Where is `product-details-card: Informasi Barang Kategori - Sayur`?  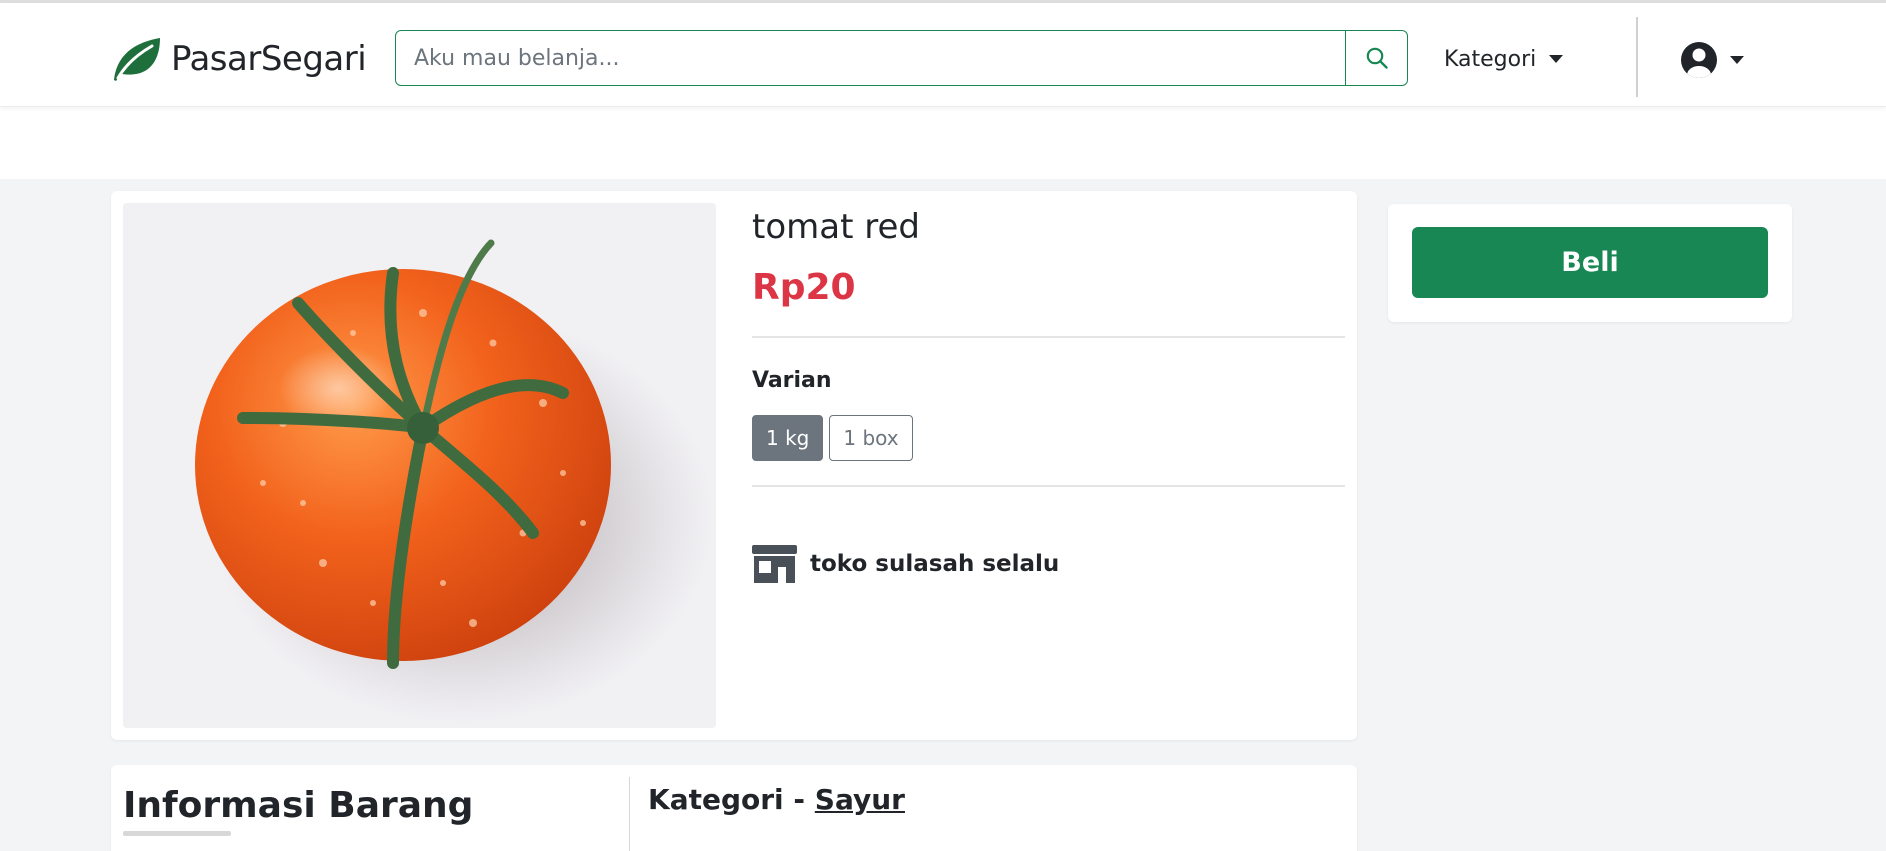
product-details-card: Informasi Barang Kategori - Sayur is located at coordinates (734, 808).